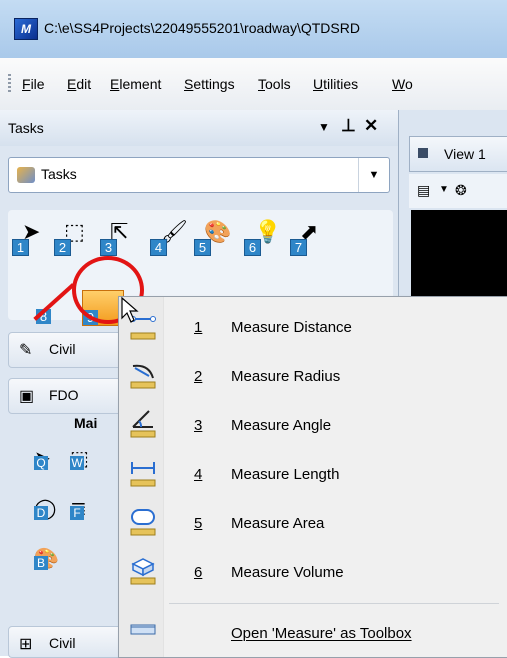  Describe the element at coordinates (26, 29) in the screenshot. I see `microstation-logo-icon: M` at that location.